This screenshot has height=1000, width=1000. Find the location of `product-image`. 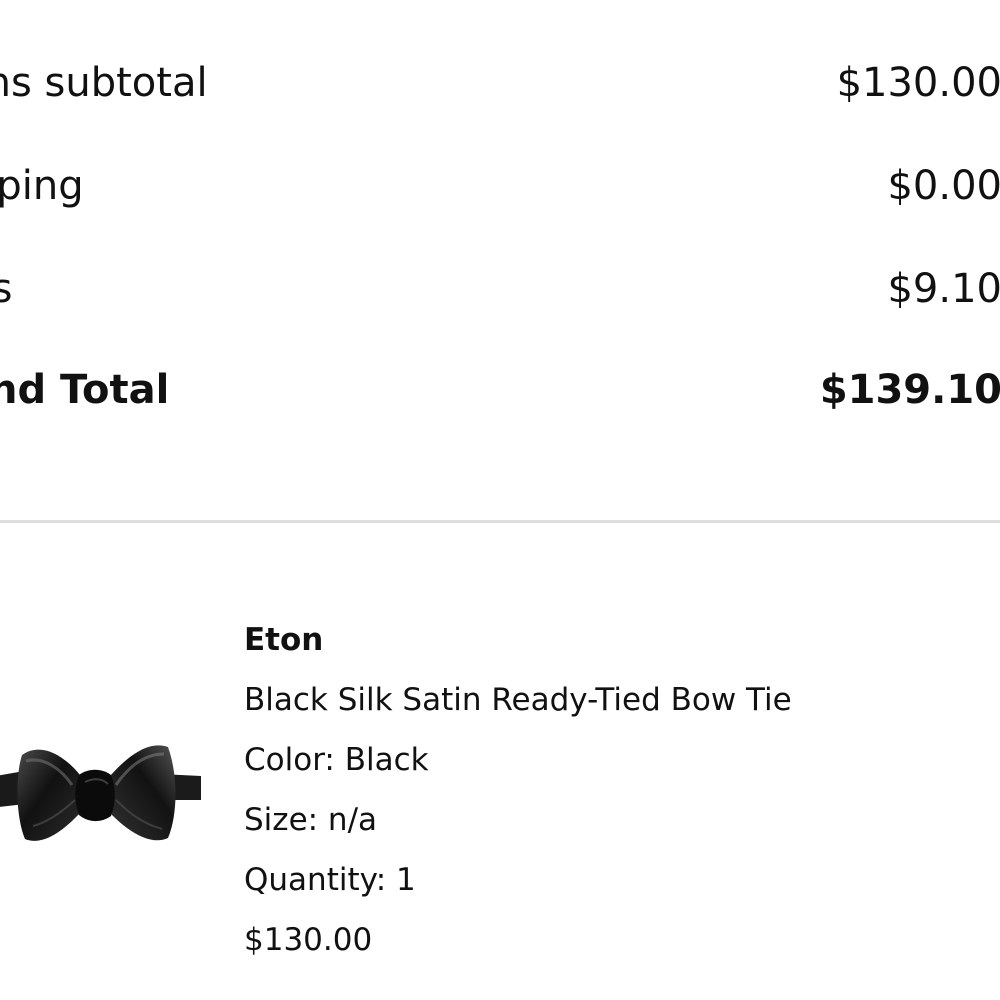

product-image is located at coordinates (105, 795).